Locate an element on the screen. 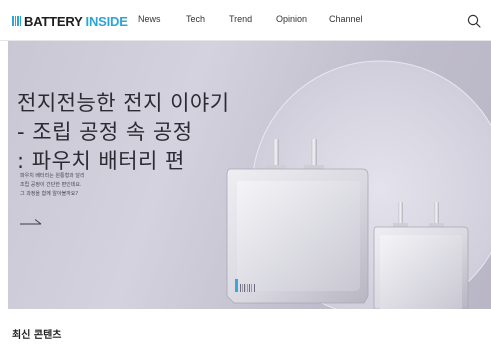  hero-desc-line: 파우치 배터리는 원통형과 달리 is located at coordinates (52, 176).